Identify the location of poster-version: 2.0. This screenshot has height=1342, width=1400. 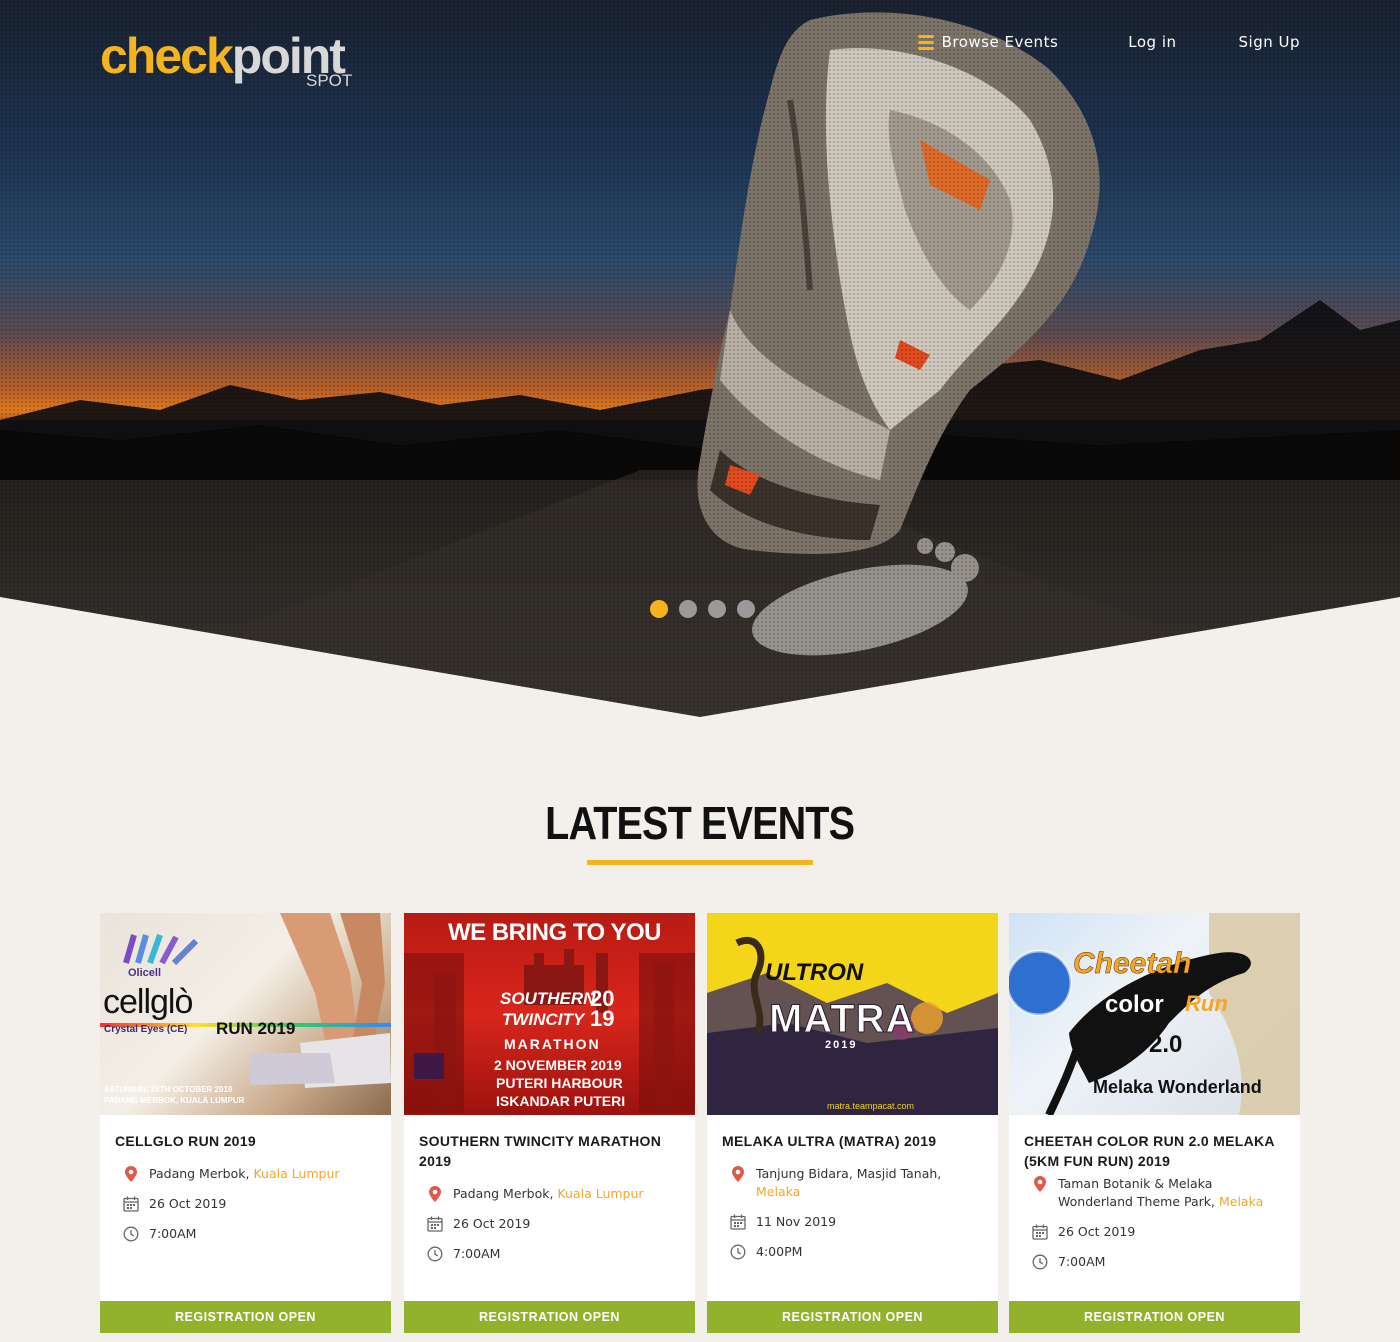
(1166, 1044).